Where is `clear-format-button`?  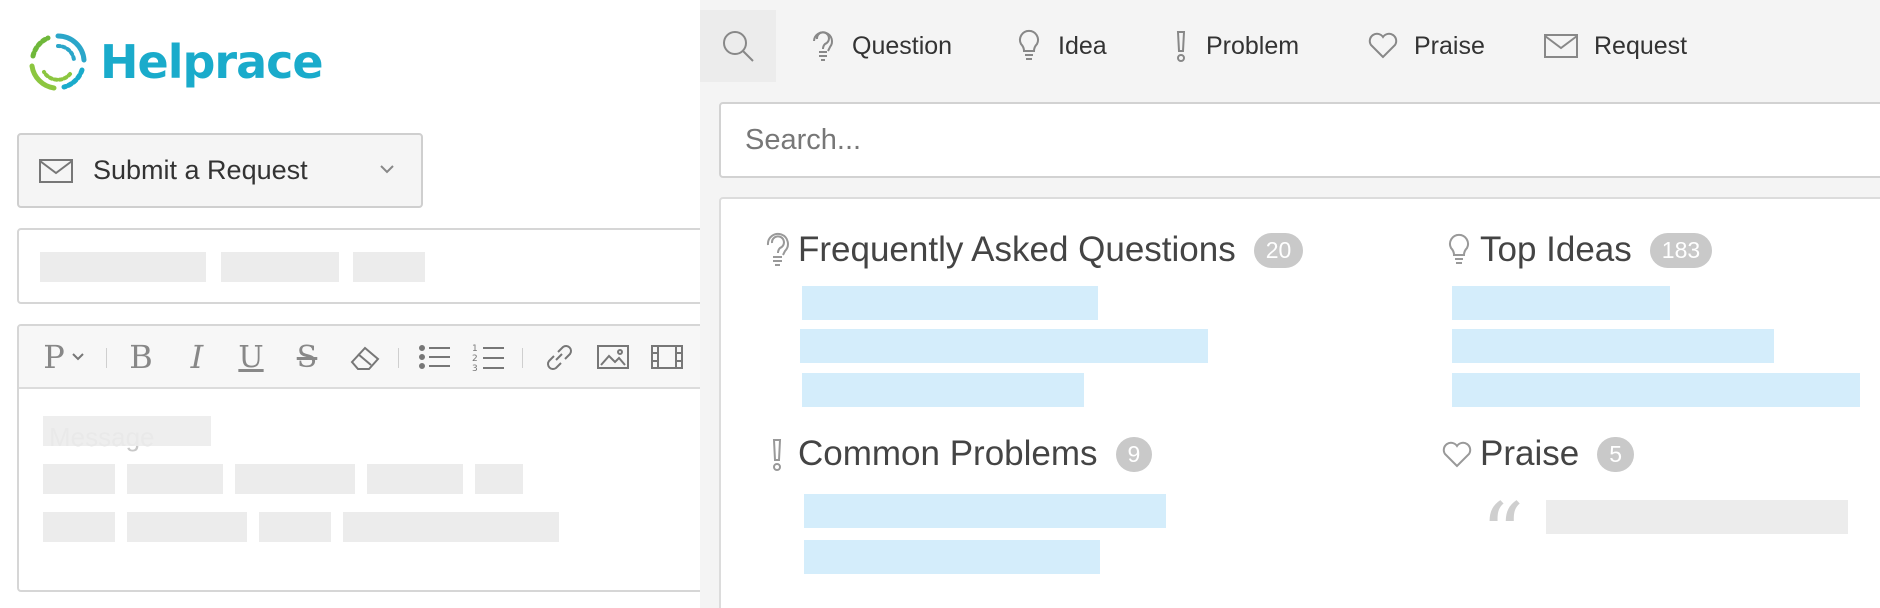
clear-format-button is located at coordinates (365, 357).